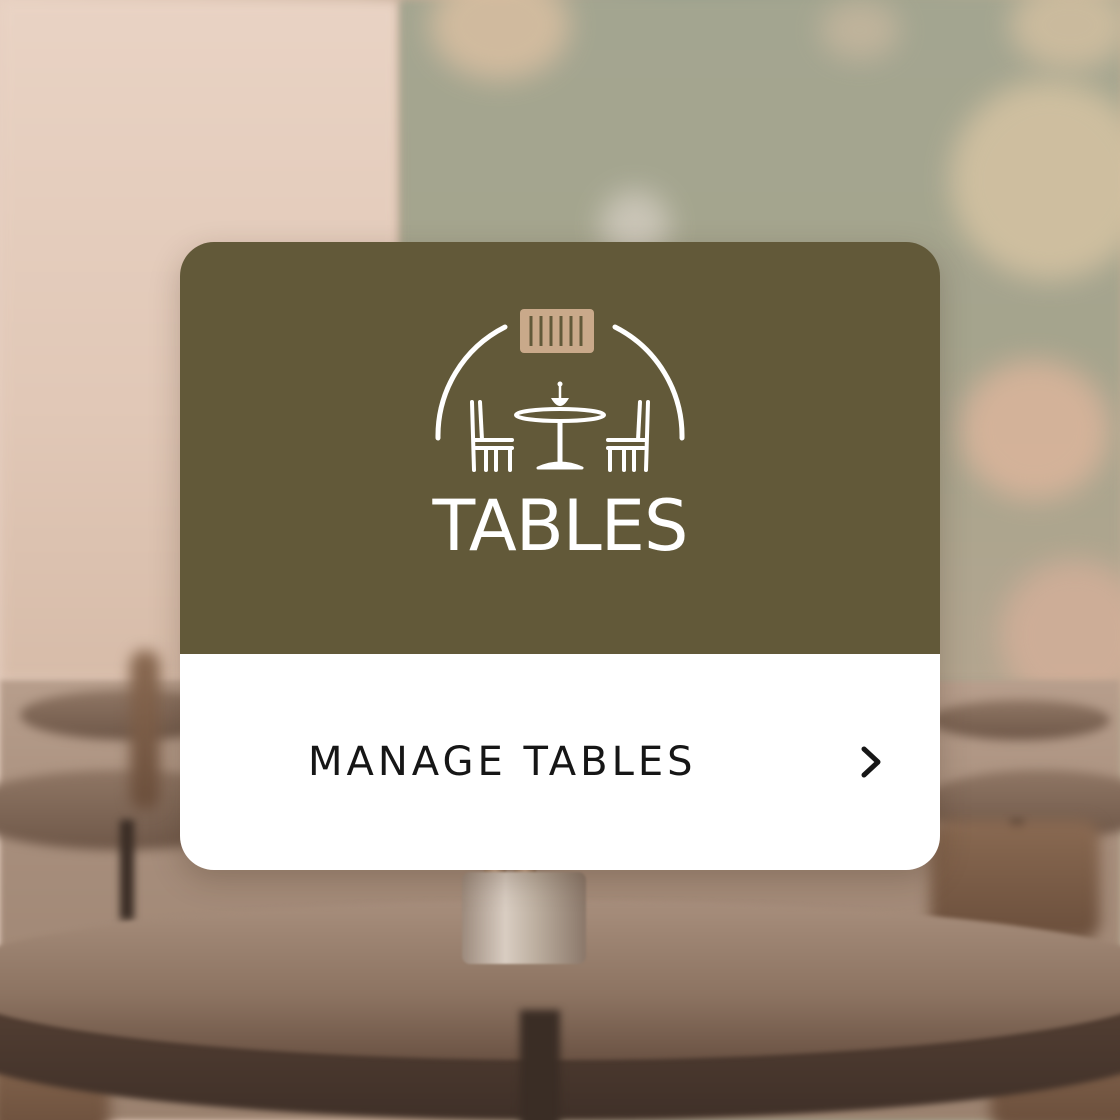 This screenshot has height=1120, width=1120. I want to click on card-title: TABLES, so click(560, 526).